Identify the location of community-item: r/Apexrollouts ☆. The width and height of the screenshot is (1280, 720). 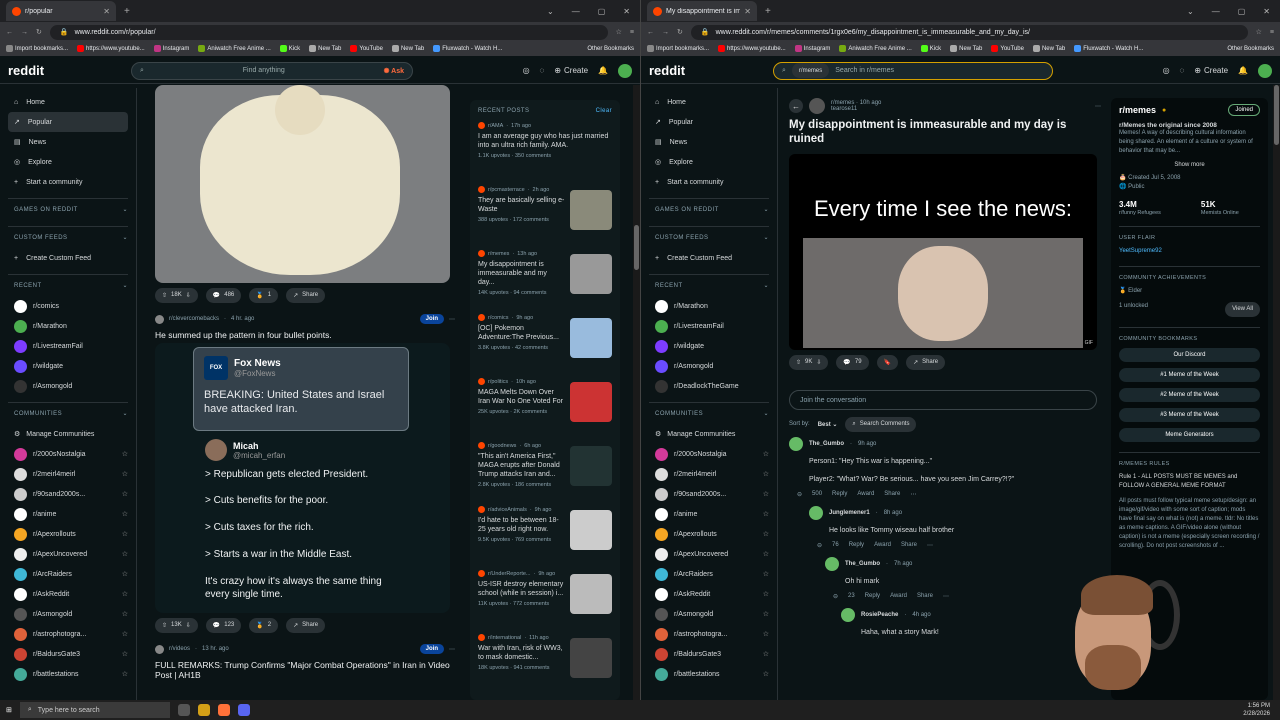
(709, 534).